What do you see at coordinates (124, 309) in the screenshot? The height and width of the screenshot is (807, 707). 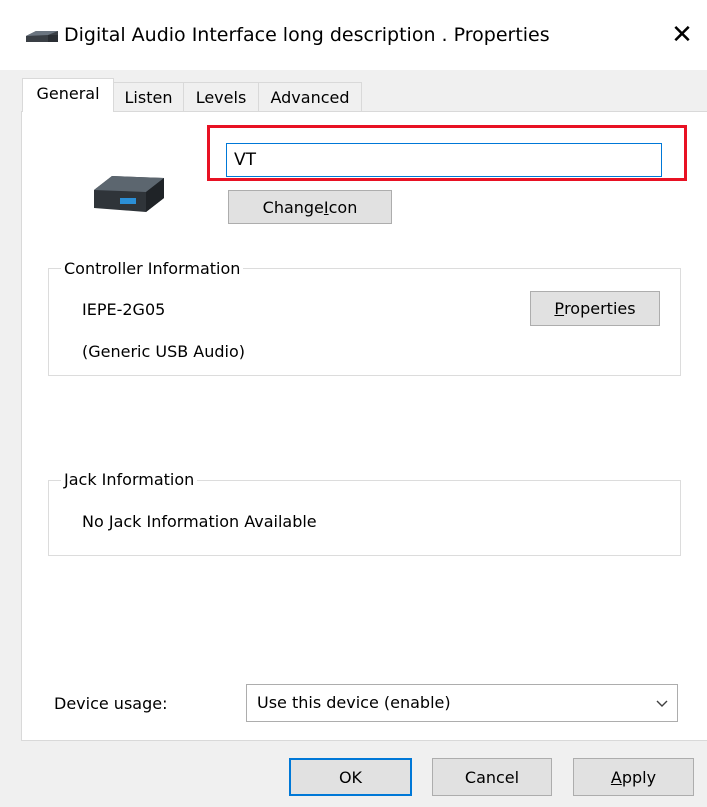 I see `controller-name: IEPE-2G05` at bounding box center [124, 309].